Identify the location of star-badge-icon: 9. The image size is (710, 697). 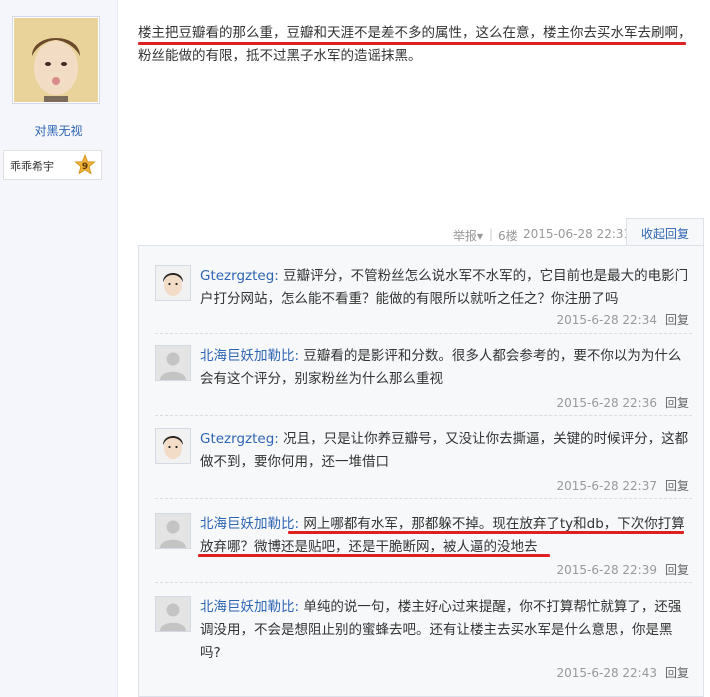
(85, 164).